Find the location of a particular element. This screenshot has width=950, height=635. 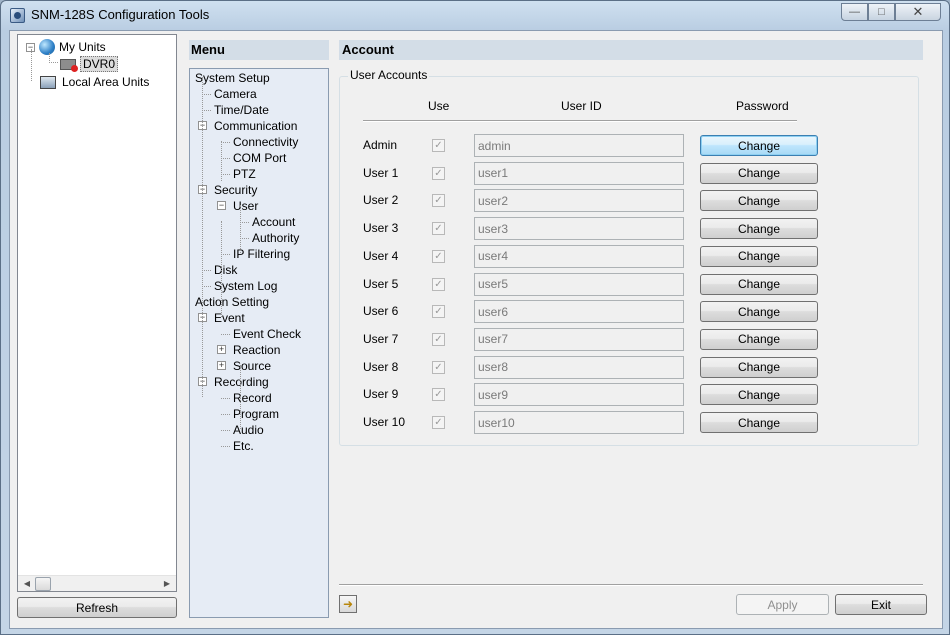

menu-item-security: Security is located at coordinates (235, 190).